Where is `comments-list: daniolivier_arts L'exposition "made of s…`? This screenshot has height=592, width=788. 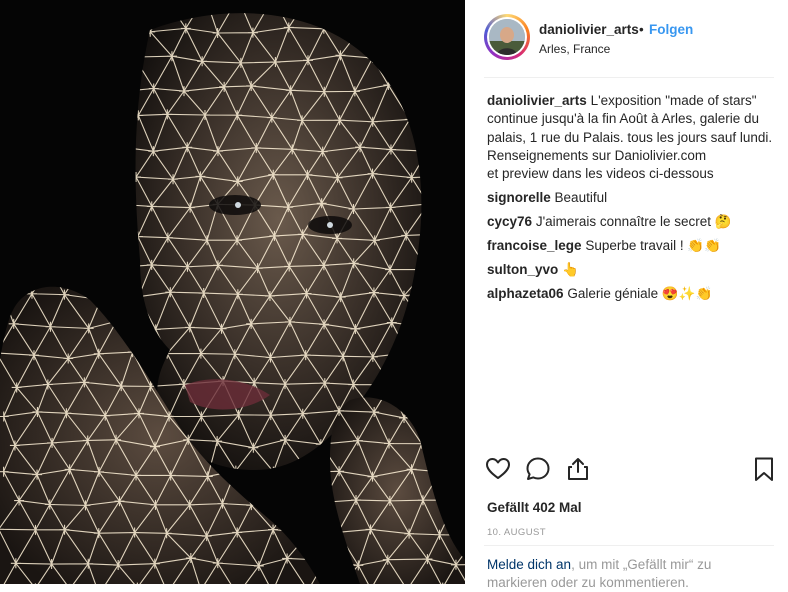 comments-list: daniolivier_arts L'exposition "made of s… is located at coordinates (632, 197).